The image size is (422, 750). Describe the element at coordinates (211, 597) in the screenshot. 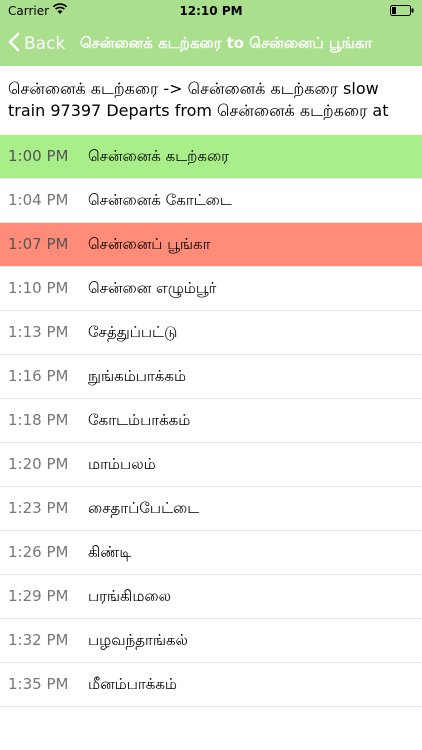

I see `stop-row: 1:29 PM பரங்கிமலை` at that location.